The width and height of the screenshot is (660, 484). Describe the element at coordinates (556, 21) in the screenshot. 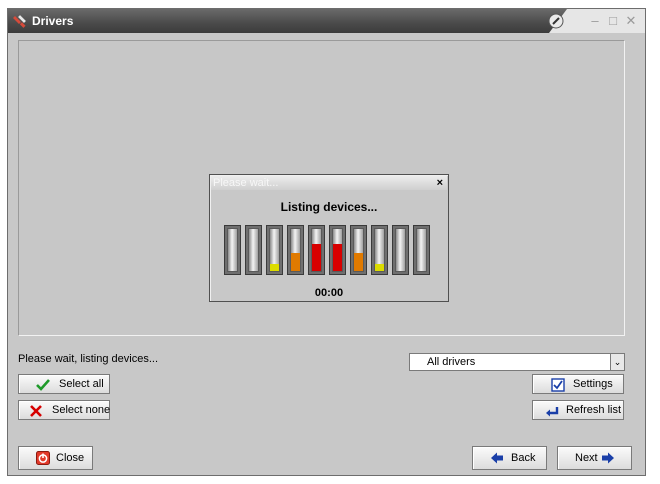

I see `pin-icon` at that location.